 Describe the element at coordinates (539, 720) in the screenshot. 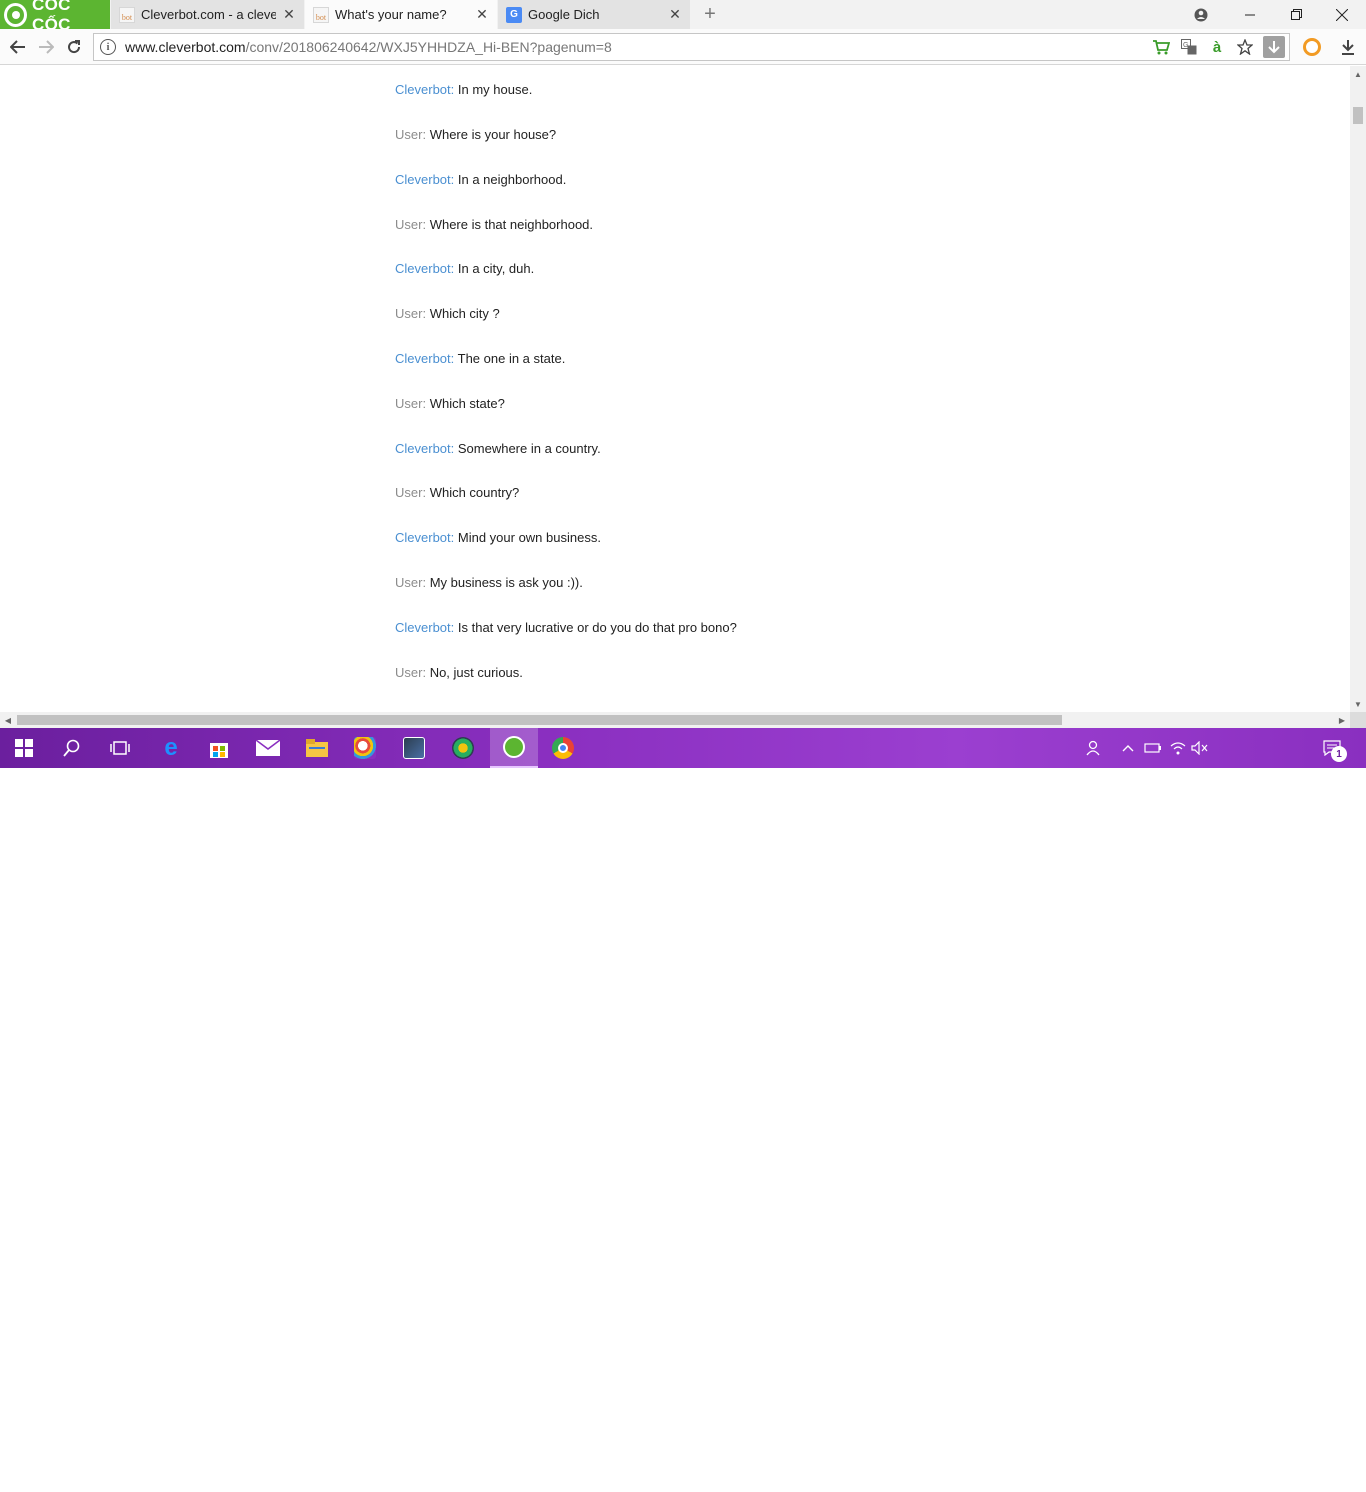

I see `horizontal-scroll-thumb` at that location.